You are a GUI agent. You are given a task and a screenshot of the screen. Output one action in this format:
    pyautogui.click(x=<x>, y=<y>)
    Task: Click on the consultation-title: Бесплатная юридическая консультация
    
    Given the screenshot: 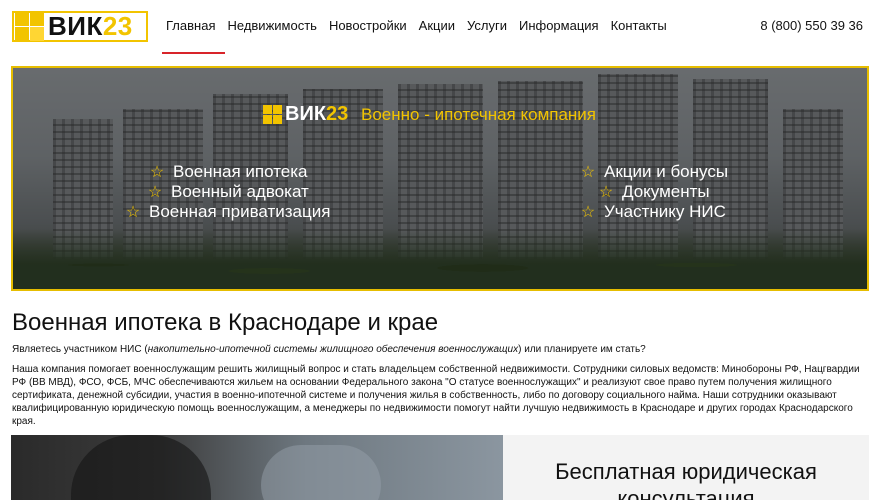 What is the action you would take?
    pyautogui.click(x=686, y=479)
    